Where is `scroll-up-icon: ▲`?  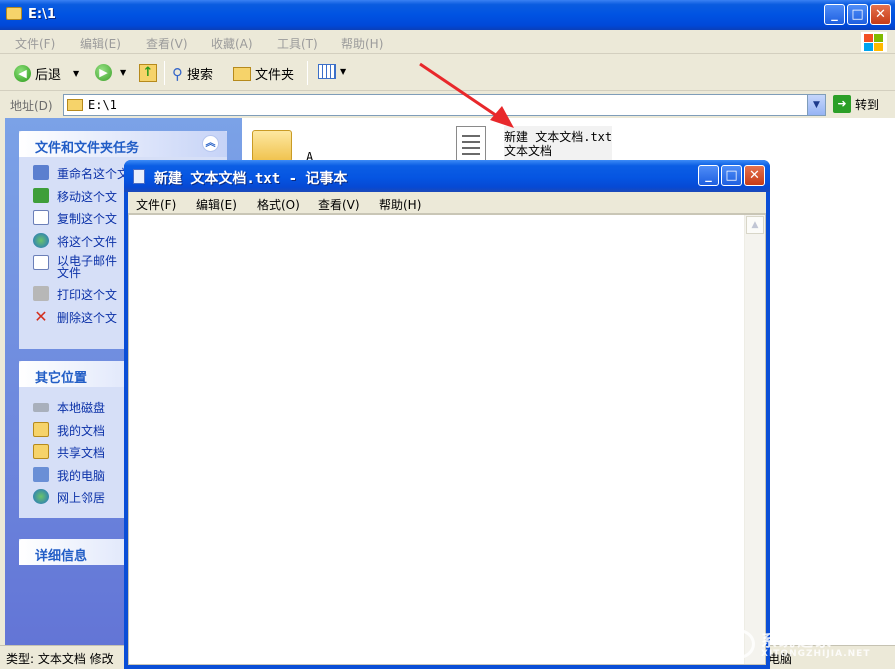
scroll-up-icon: ▲ is located at coordinates (755, 225).